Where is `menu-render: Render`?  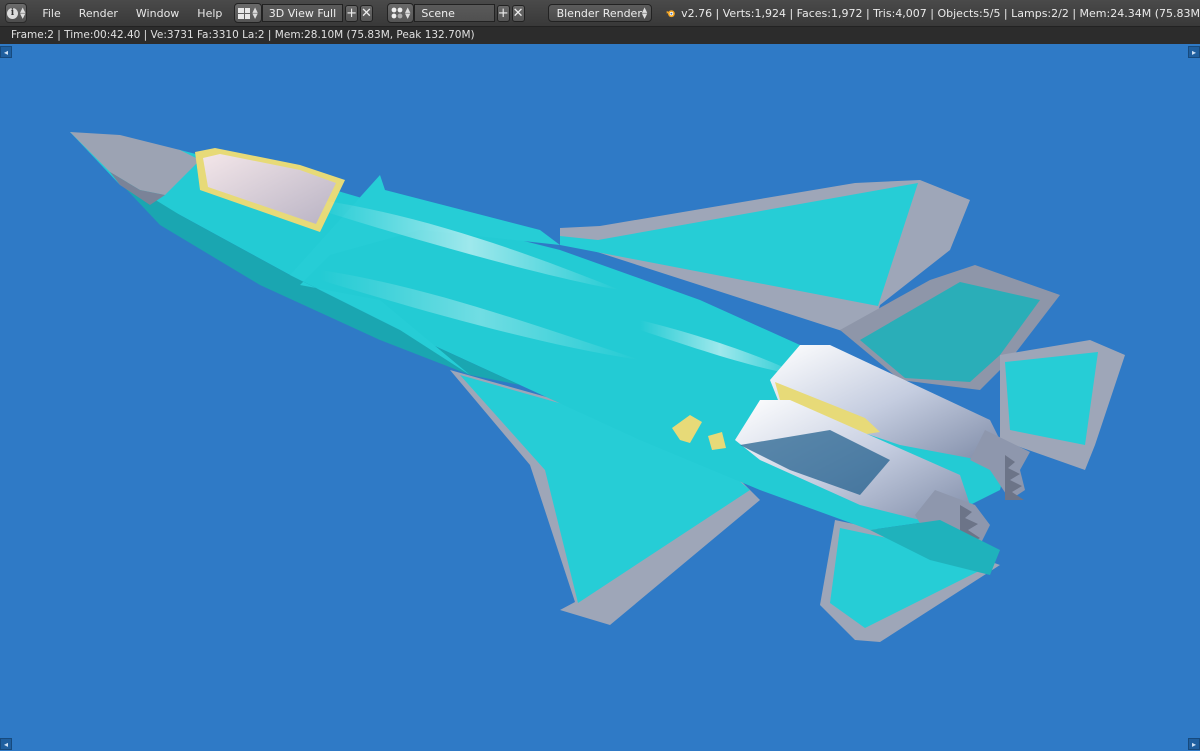
menu-render: Render is located at coordinates (98, 13).